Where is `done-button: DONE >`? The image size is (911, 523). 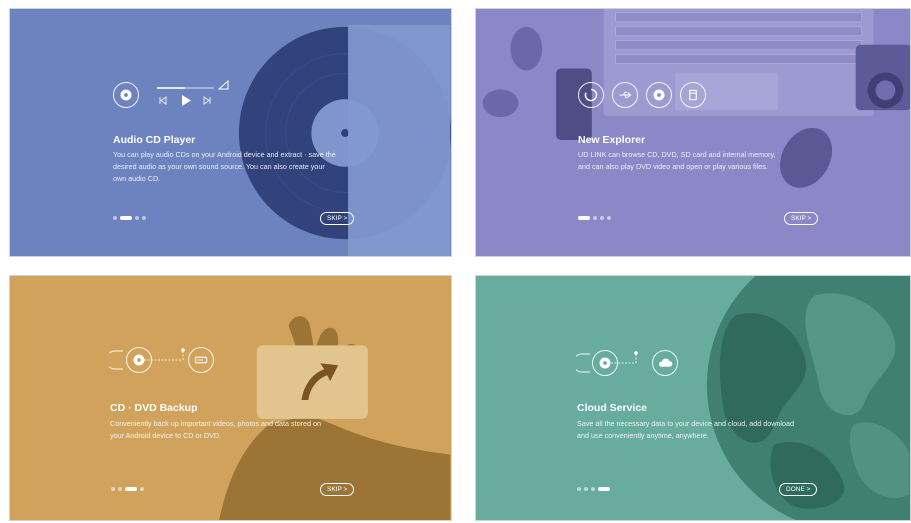
done-button: DONE > is located at coordinates (798, 489).